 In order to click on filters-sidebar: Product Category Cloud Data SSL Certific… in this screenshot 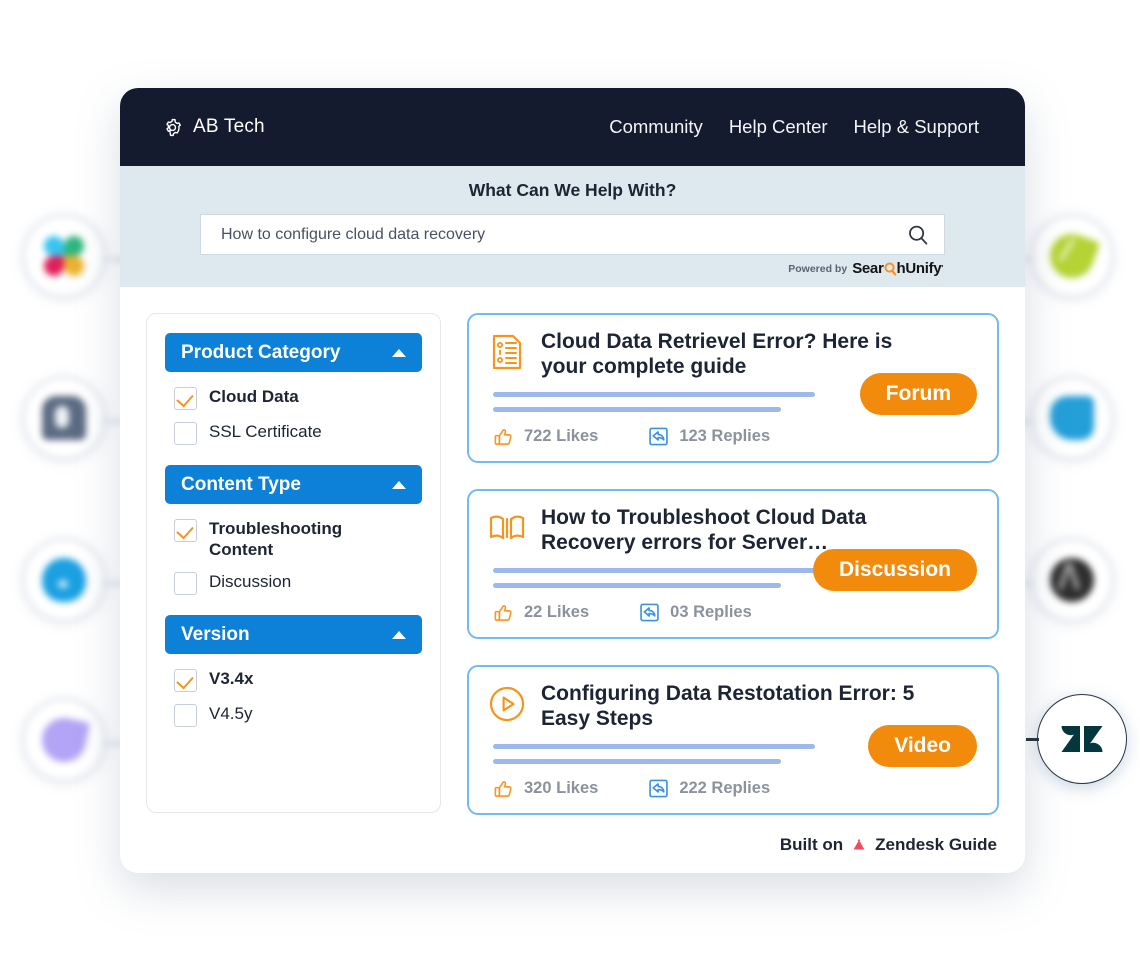, I will do `click(293, 563)`.